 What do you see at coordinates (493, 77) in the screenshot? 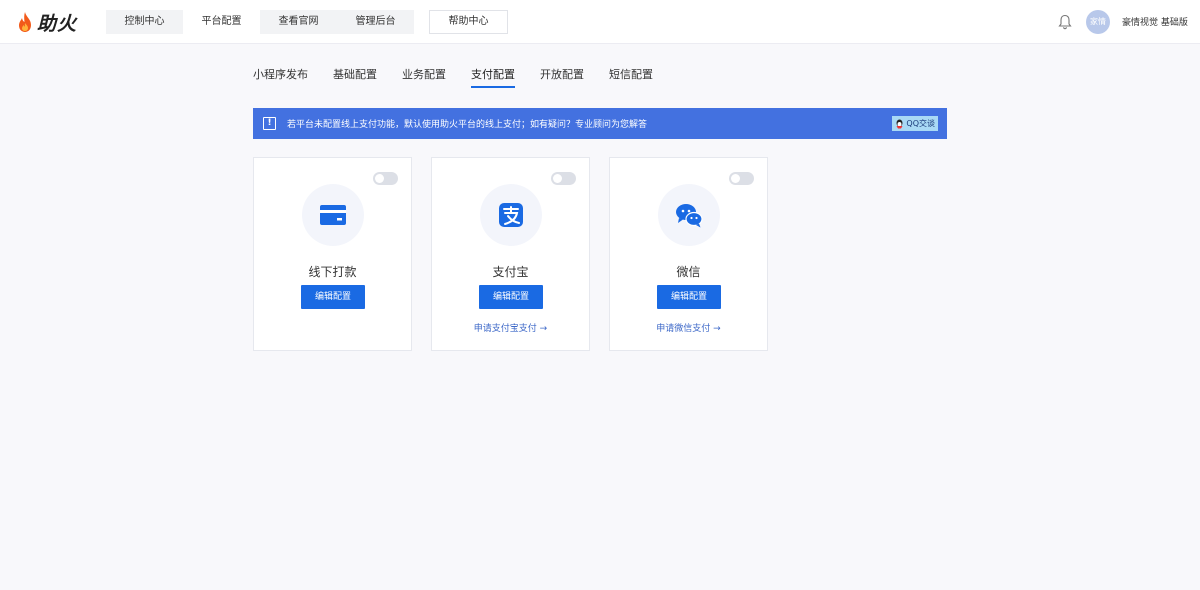
I see `tab-payment-config: 支付配置` at bounding box center [493, 77].